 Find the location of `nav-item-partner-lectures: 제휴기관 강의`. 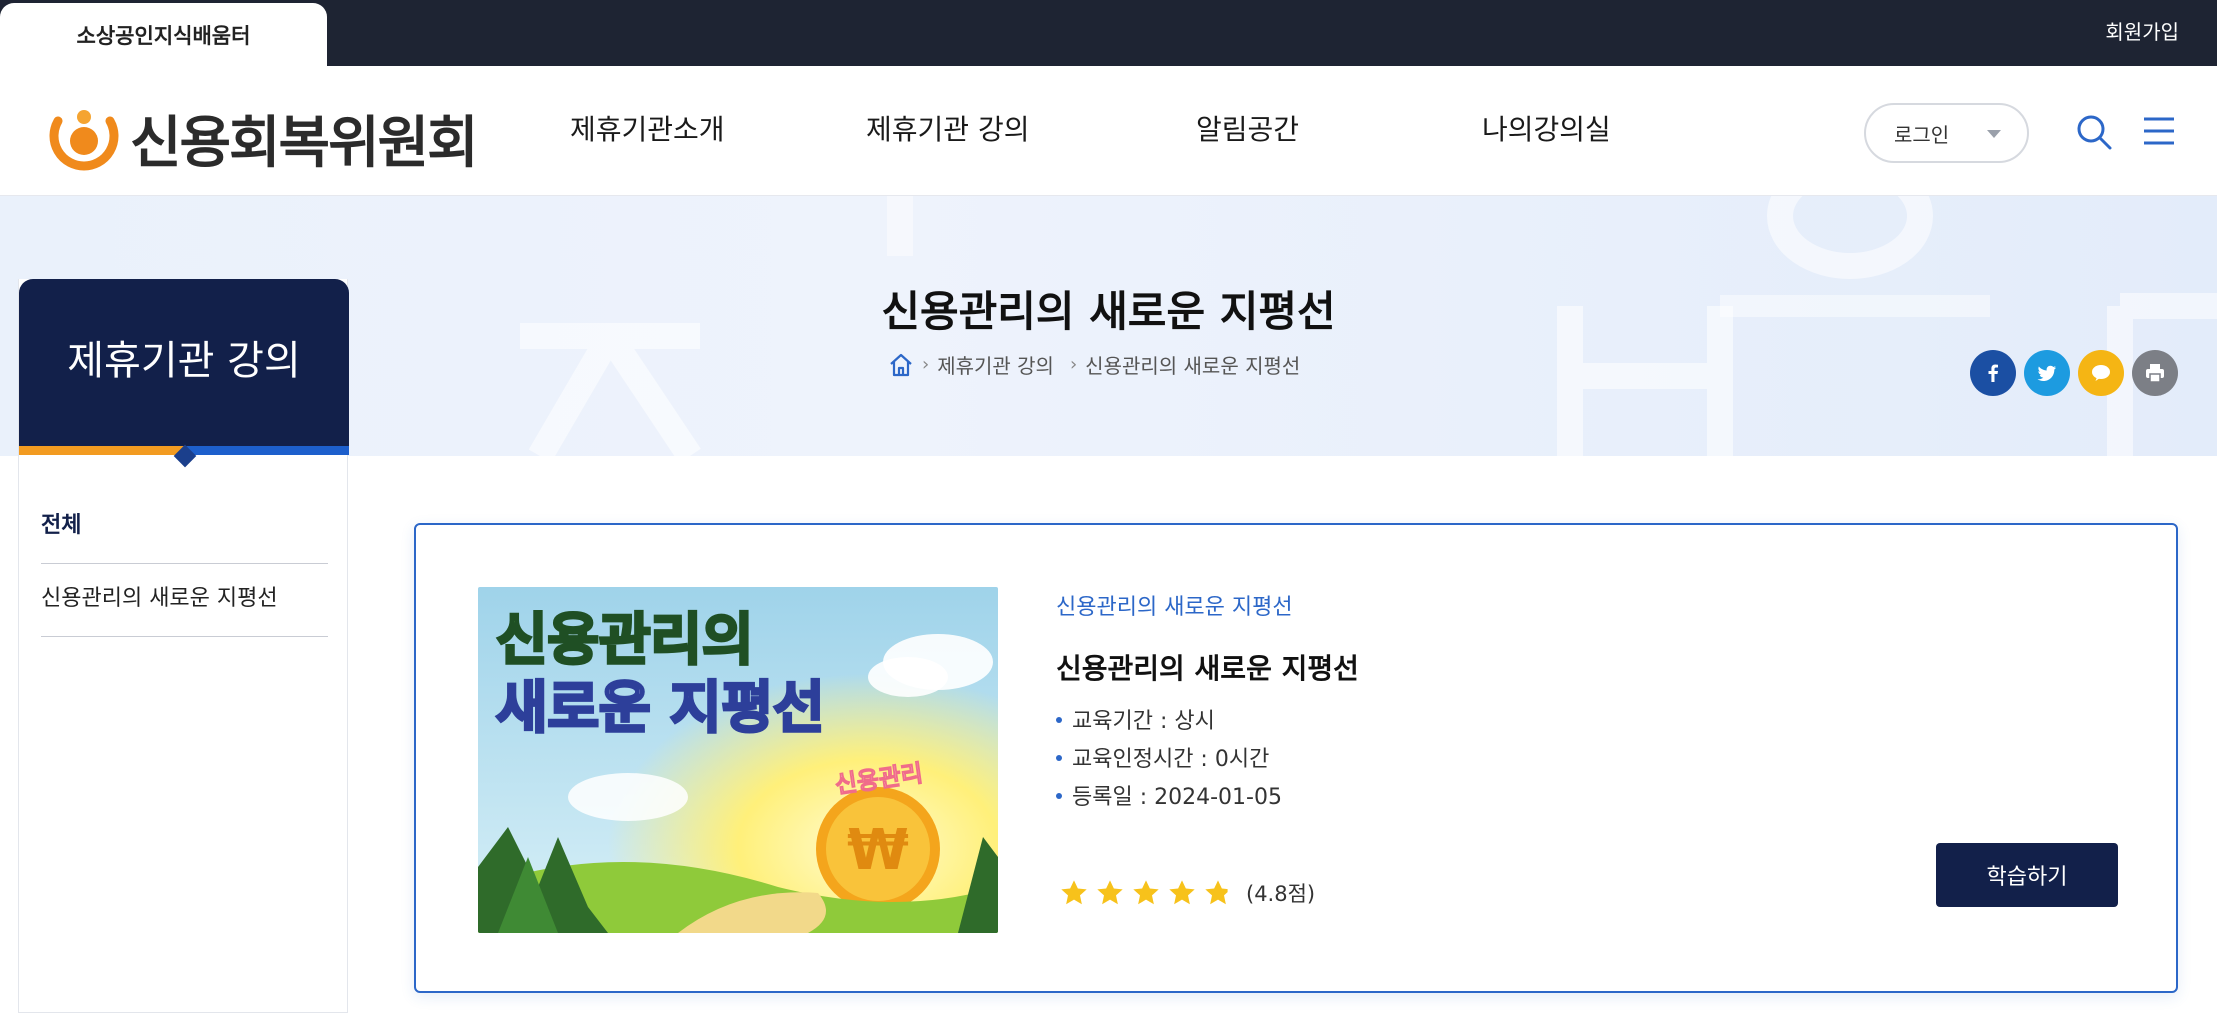

nav-item-partner-lectures: 제휴기관 강의 is located at coordinates (947, 128).